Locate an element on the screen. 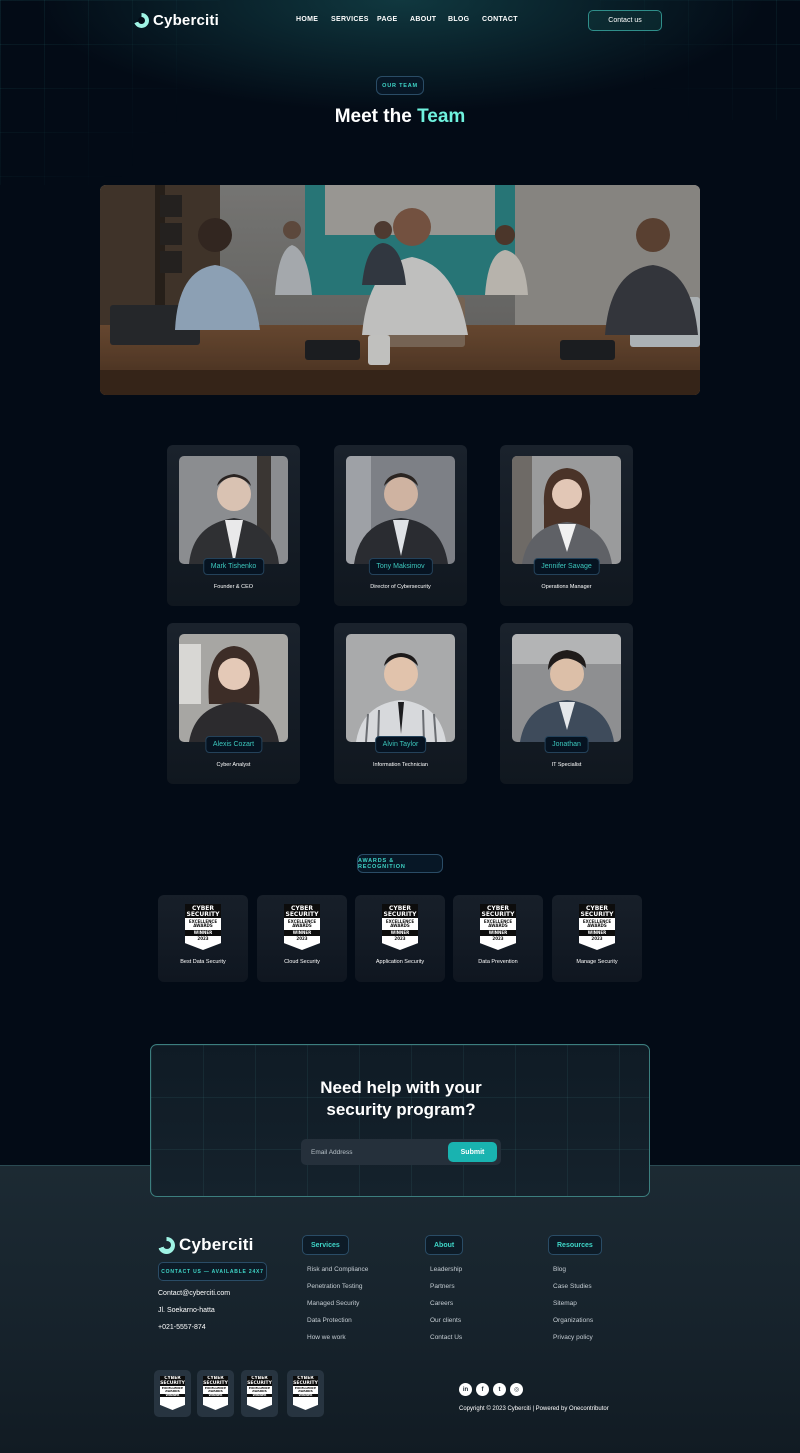 The height and width of the screenshot is (1453, 800). member-role: Operations Manager is located at coordinates (566, 587).